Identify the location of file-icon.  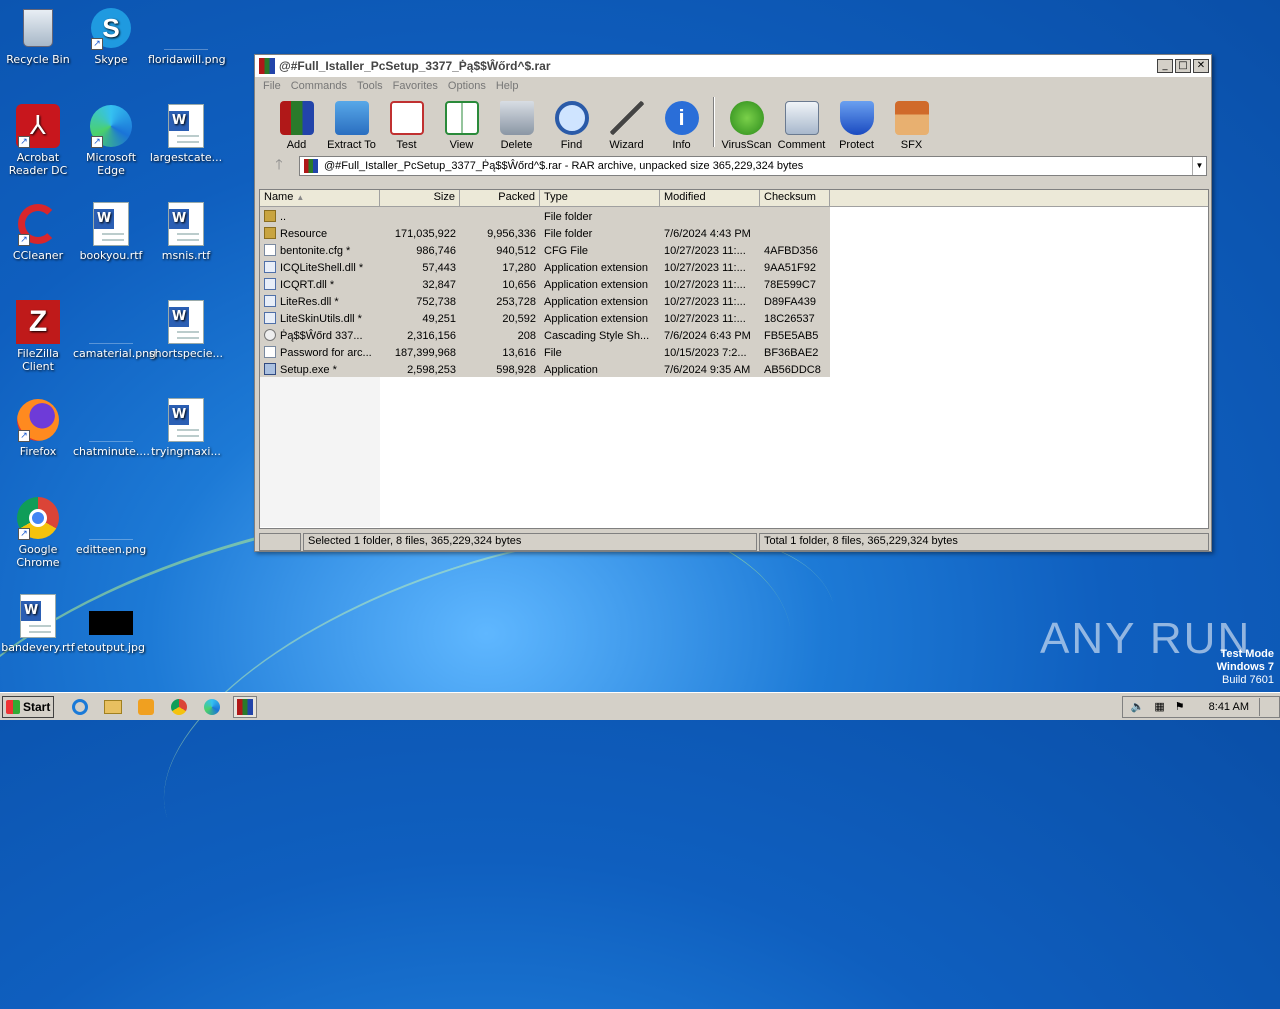
(270, 352).